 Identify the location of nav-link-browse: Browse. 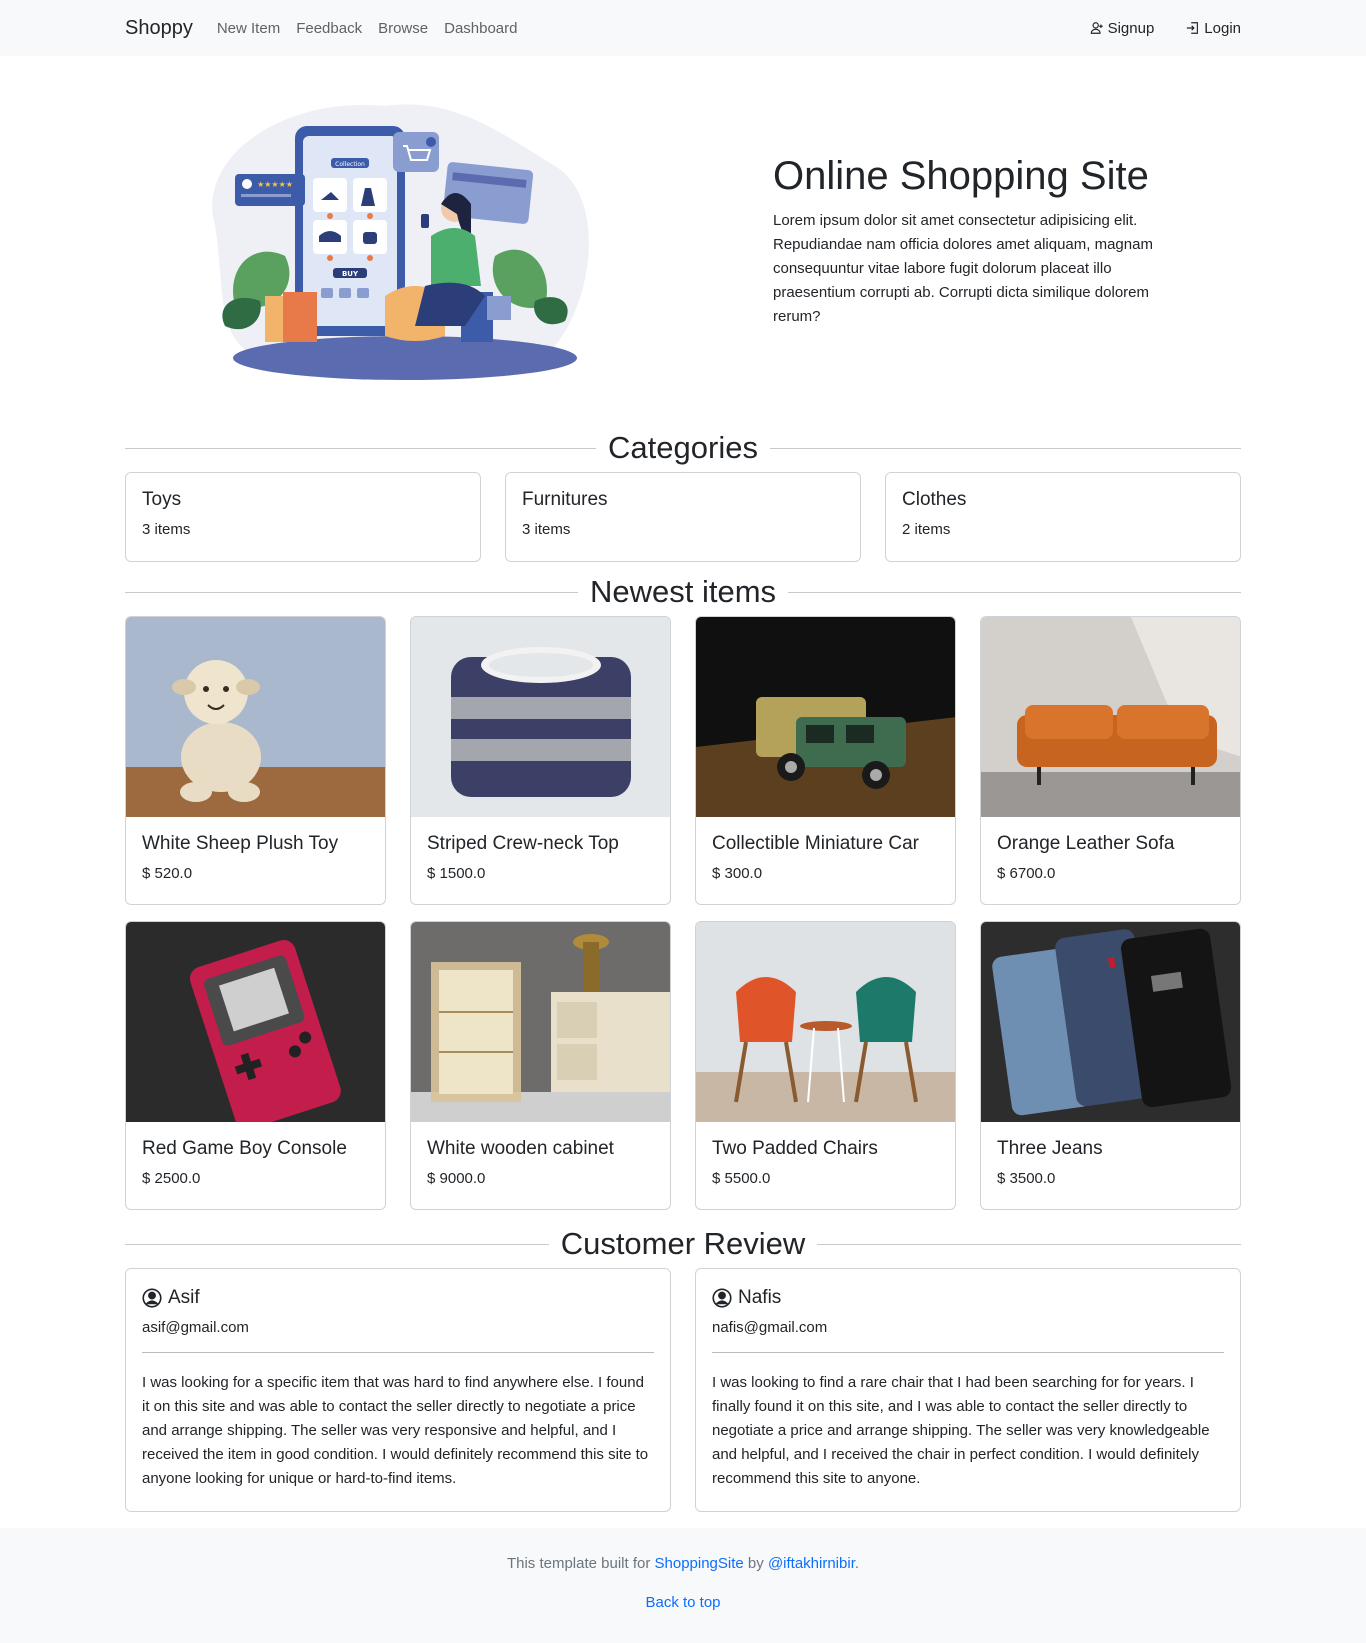
(403, 28).